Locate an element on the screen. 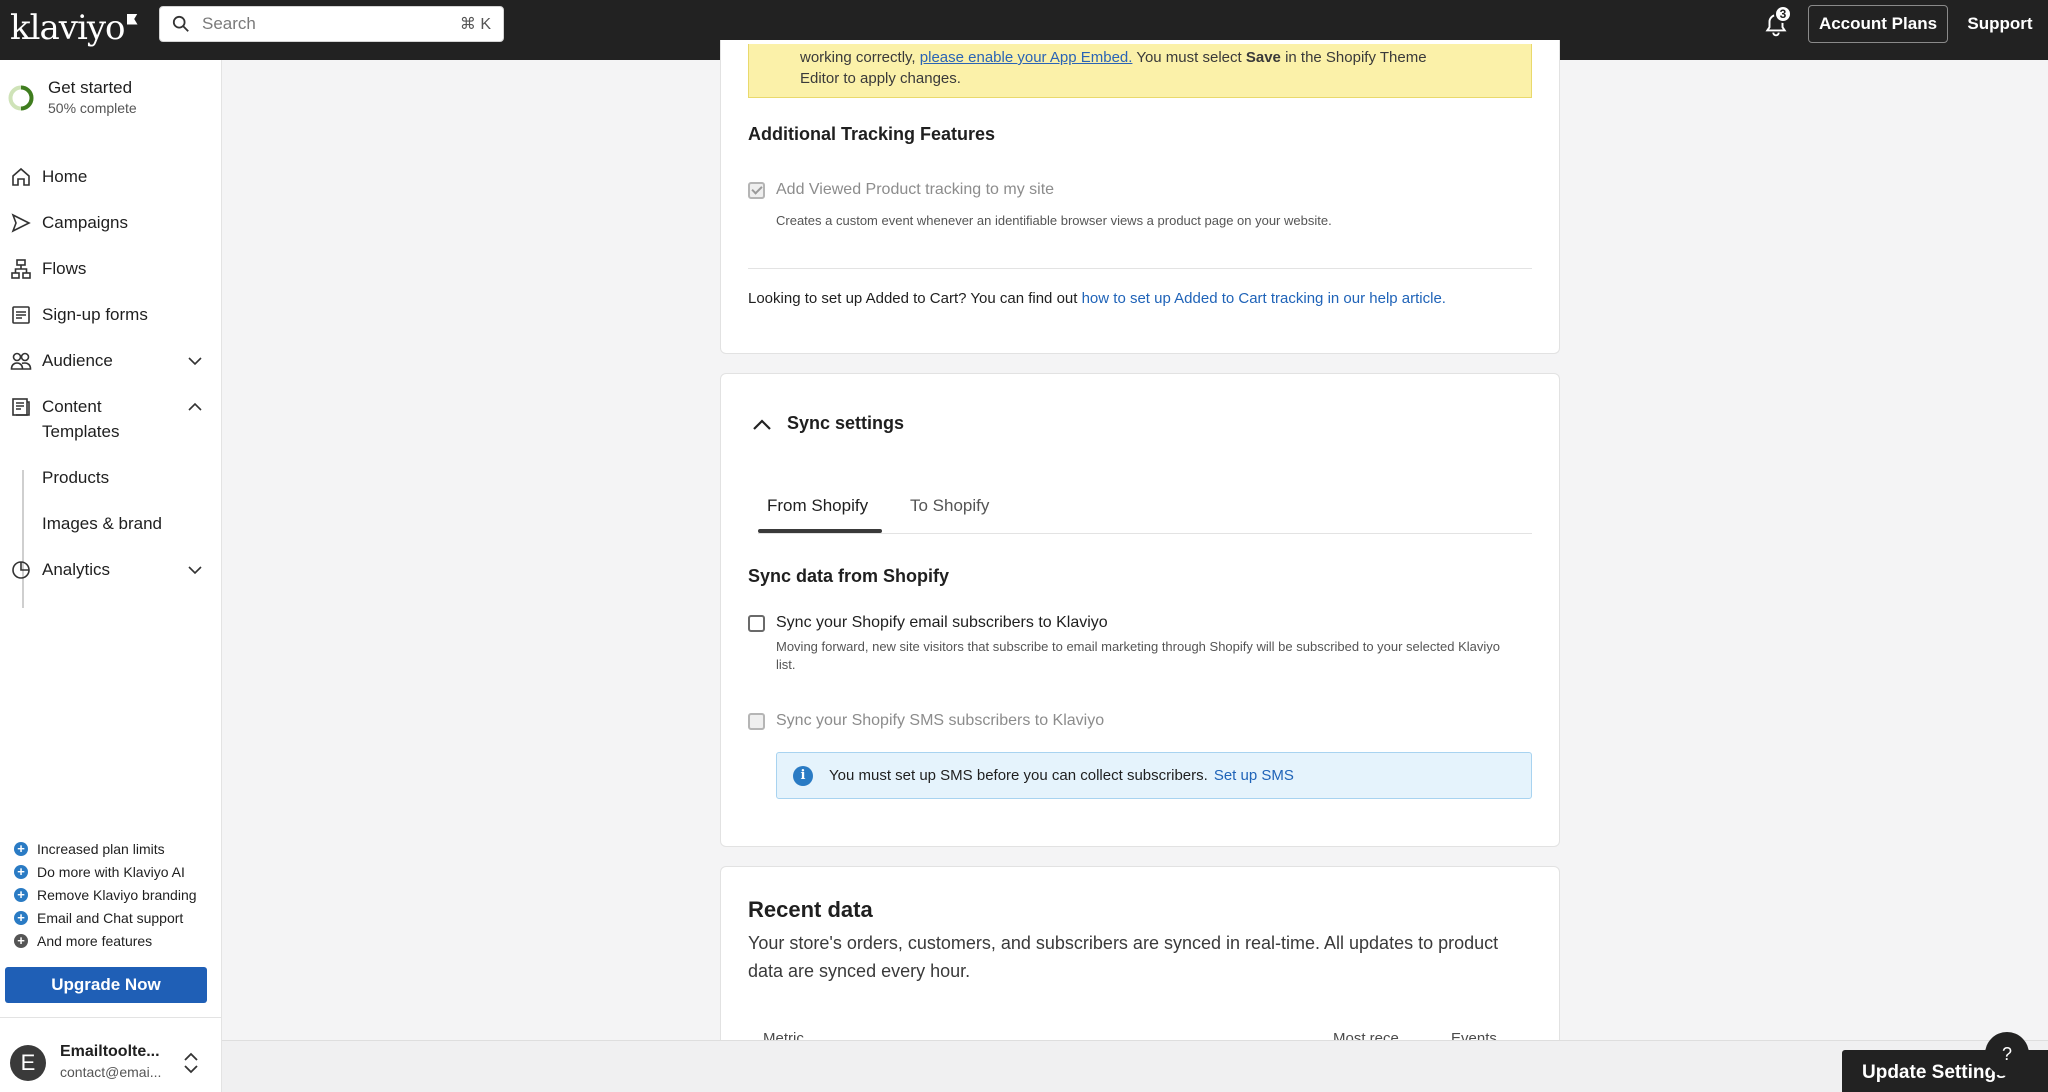 The image size is (2048, 1092). sync-data-title: Sync data from Shopify is located at coordinates (849, 576).